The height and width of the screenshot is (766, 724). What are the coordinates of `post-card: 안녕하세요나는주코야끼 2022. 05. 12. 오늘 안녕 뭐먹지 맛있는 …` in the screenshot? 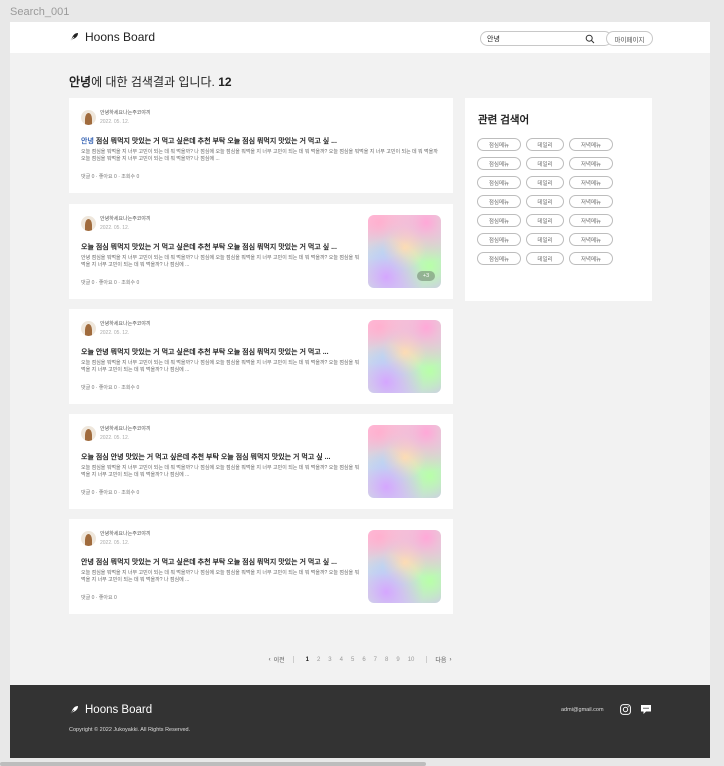 It's located at (261, 356).